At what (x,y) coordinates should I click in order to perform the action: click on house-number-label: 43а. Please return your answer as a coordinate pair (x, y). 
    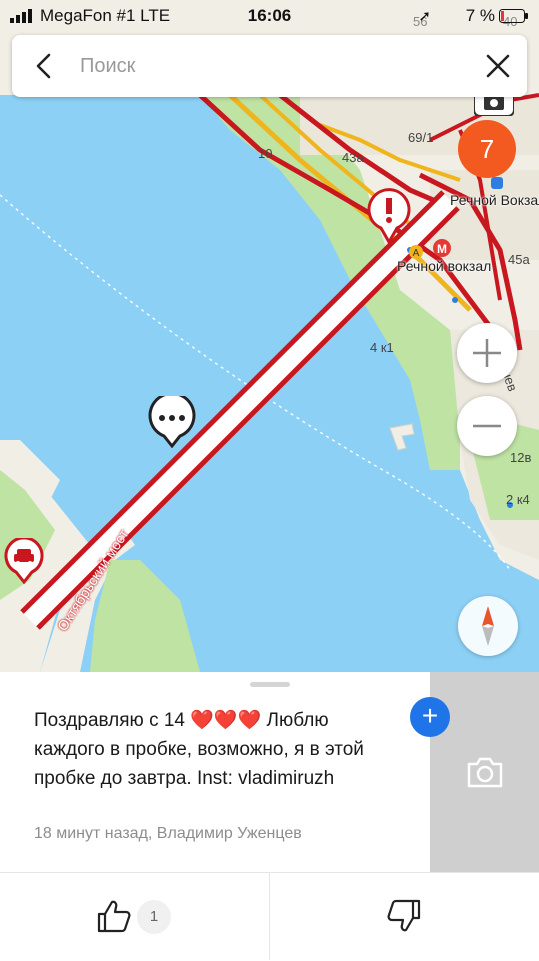
    Looking at the image, I should click on (353, 157).